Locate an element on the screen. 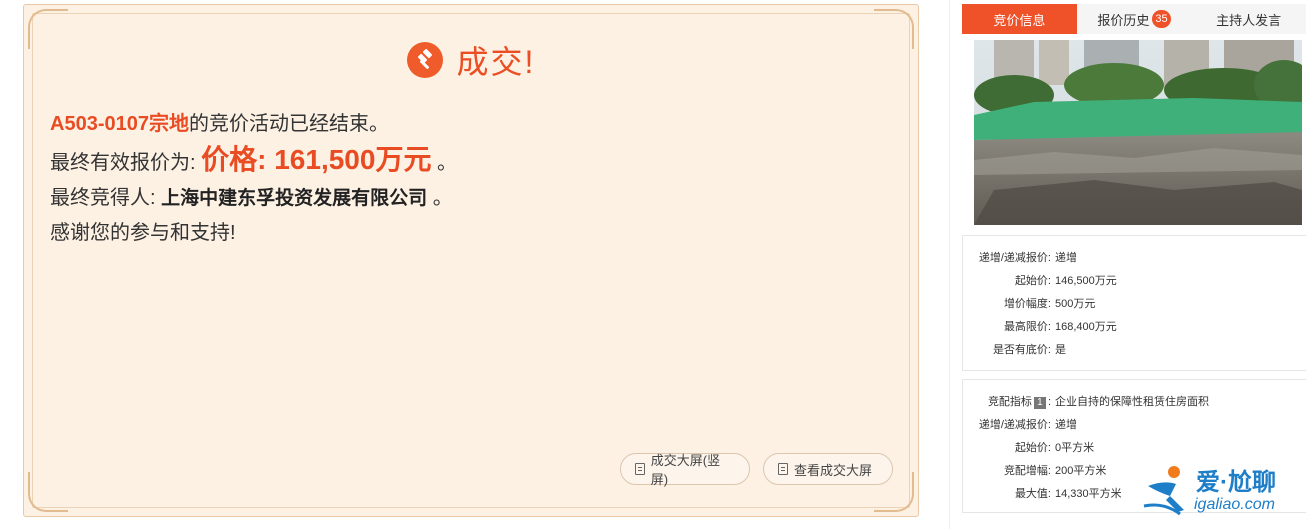 The height and width of the screenshot is (529, 1306). index-number-badge: 1 is located at coordinates (1039, 402).